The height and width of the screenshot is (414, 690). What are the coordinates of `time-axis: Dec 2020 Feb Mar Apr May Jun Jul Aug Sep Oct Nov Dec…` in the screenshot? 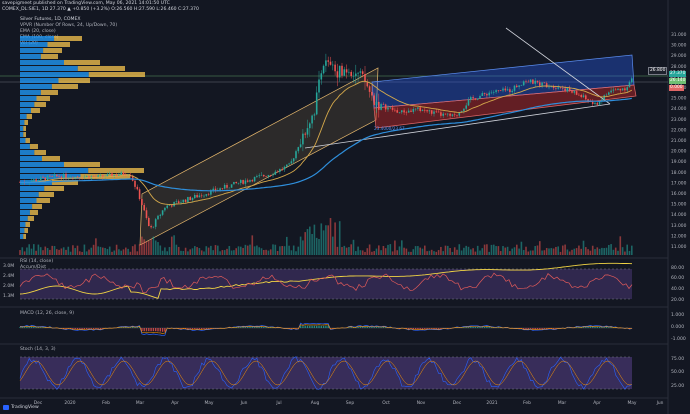 It's located at (349, 403).